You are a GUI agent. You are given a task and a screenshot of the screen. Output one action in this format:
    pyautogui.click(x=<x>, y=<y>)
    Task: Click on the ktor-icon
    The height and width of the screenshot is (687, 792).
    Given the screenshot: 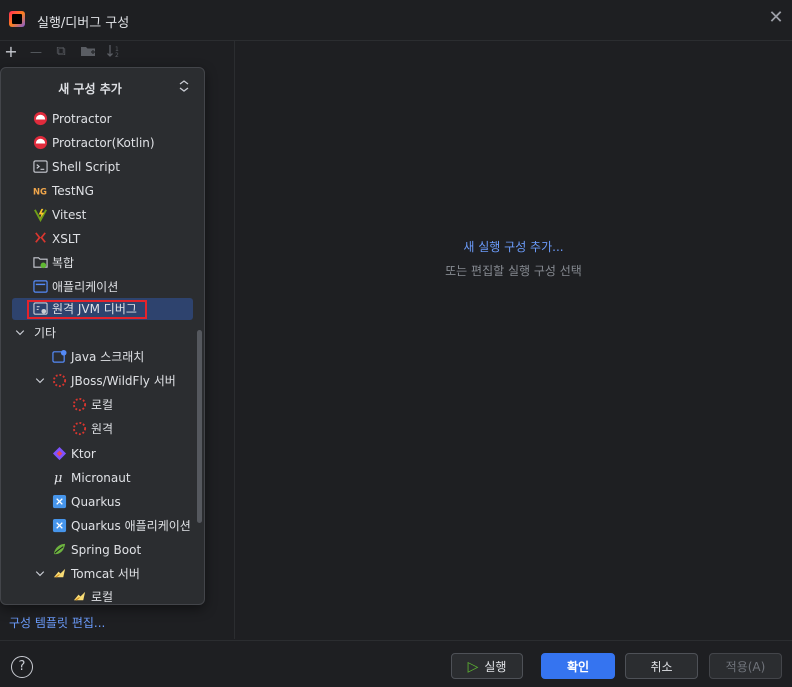 What is the action you would take?
    pyautogui.click(x=59, y=453)
    